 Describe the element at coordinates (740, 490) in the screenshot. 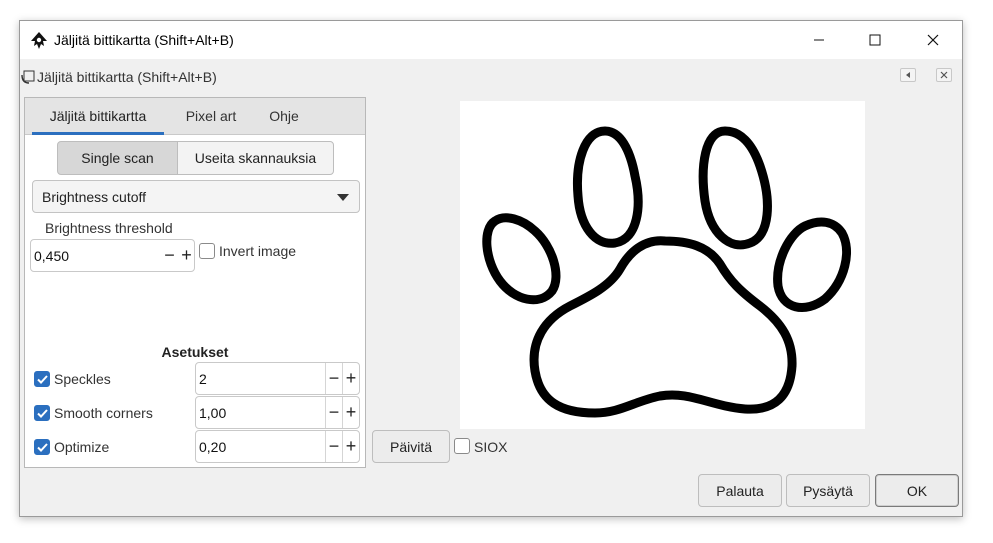

I see `reset-button: Palauta` at that location.